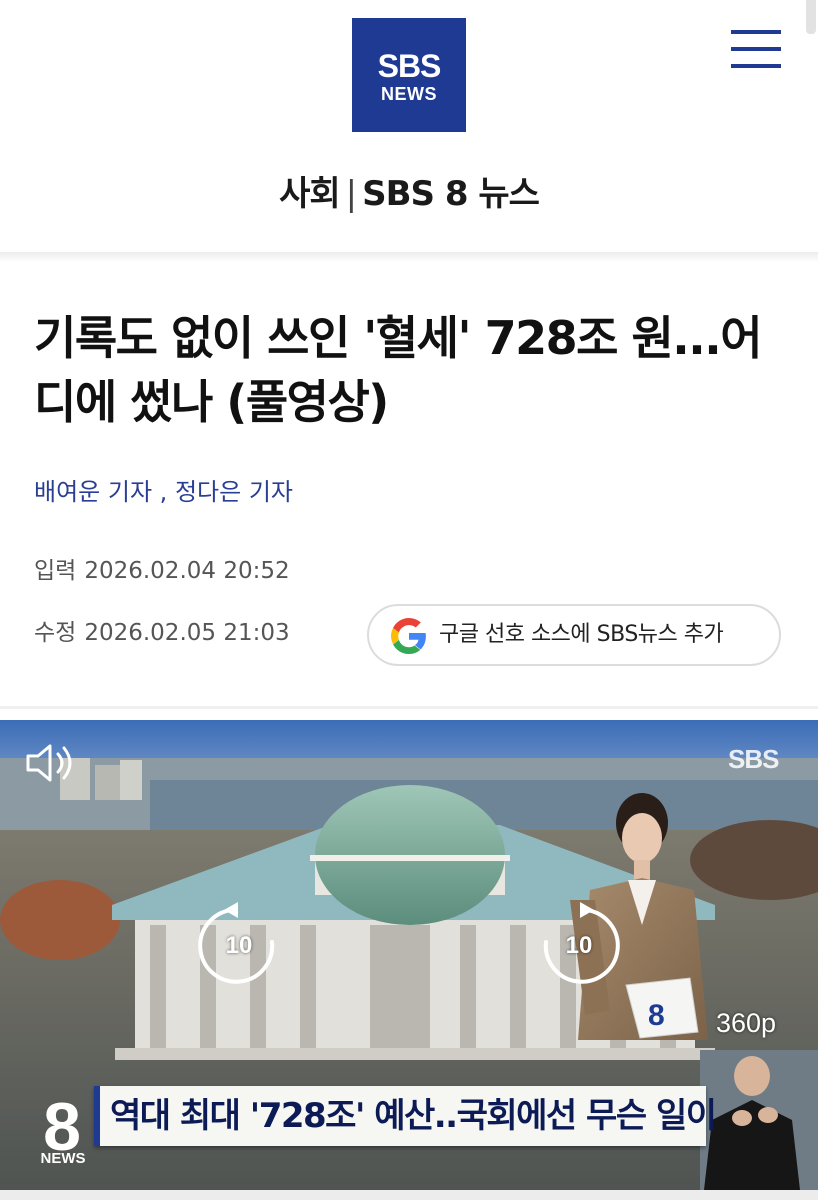 The width and height of the screenshot is (818, 1200). Describe the element at coordinates (753, 759) in the screenshot. I see `sbs-watermark: SBS` at that location.